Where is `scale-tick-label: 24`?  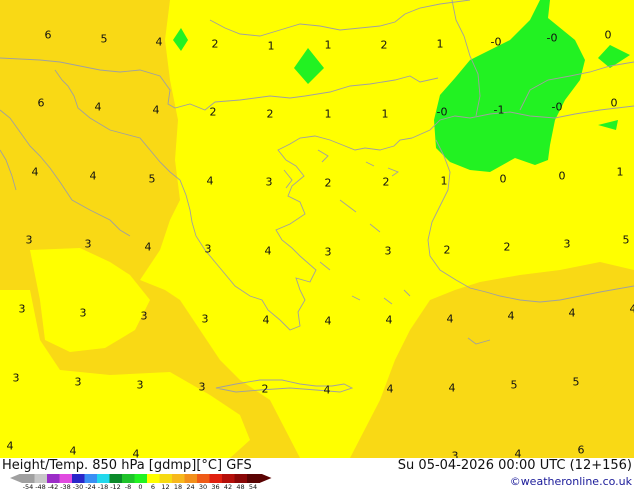
scale-tick-label: 24 is located at coordinates (190, 486).